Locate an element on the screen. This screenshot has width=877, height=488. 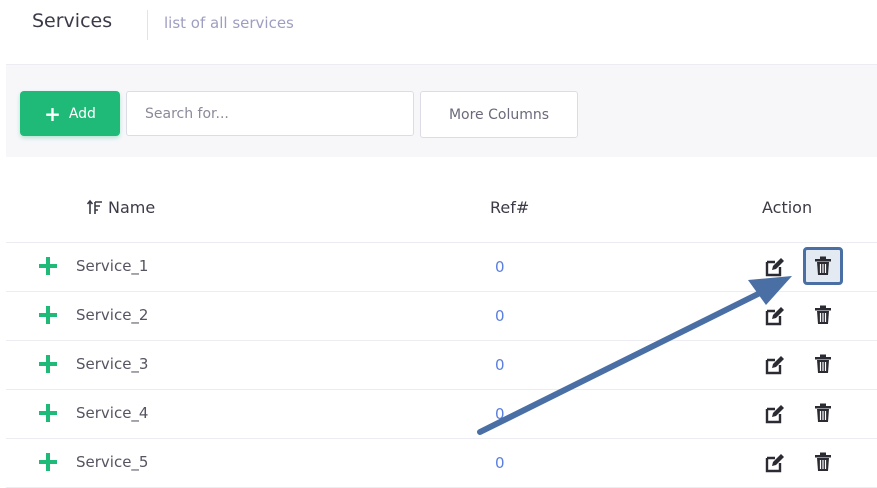
service-name: Service_4 is located at coordinates (112, 413).